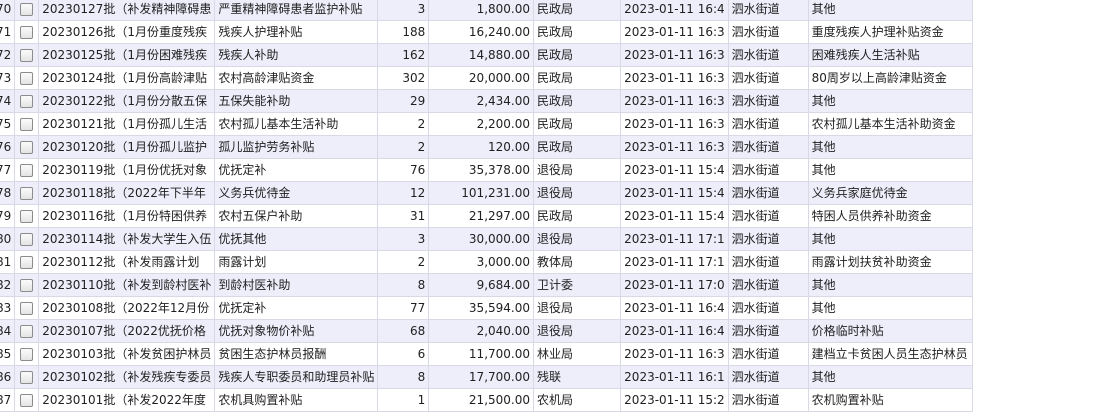 The image size is (1101, 420). Describe the element at coordinates (403, 193) in the screenshot. I see `recipient-count-cell: 12` at that location.